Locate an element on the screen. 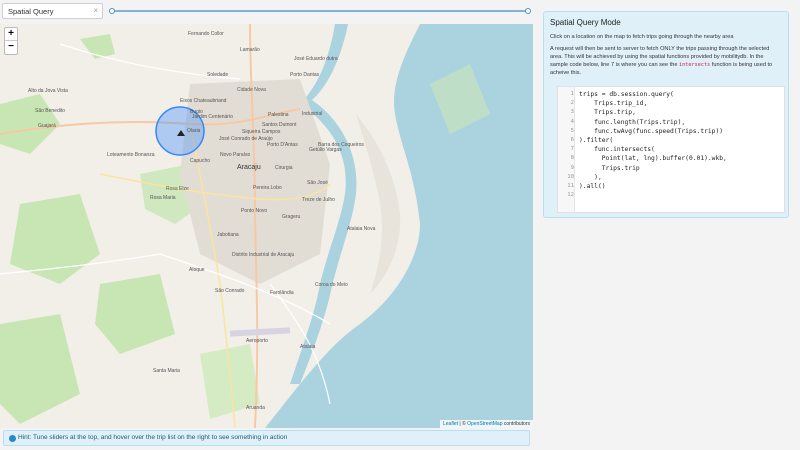 The image size is (800, 450). zoom-control: + − is located at coordinates (11, 41).